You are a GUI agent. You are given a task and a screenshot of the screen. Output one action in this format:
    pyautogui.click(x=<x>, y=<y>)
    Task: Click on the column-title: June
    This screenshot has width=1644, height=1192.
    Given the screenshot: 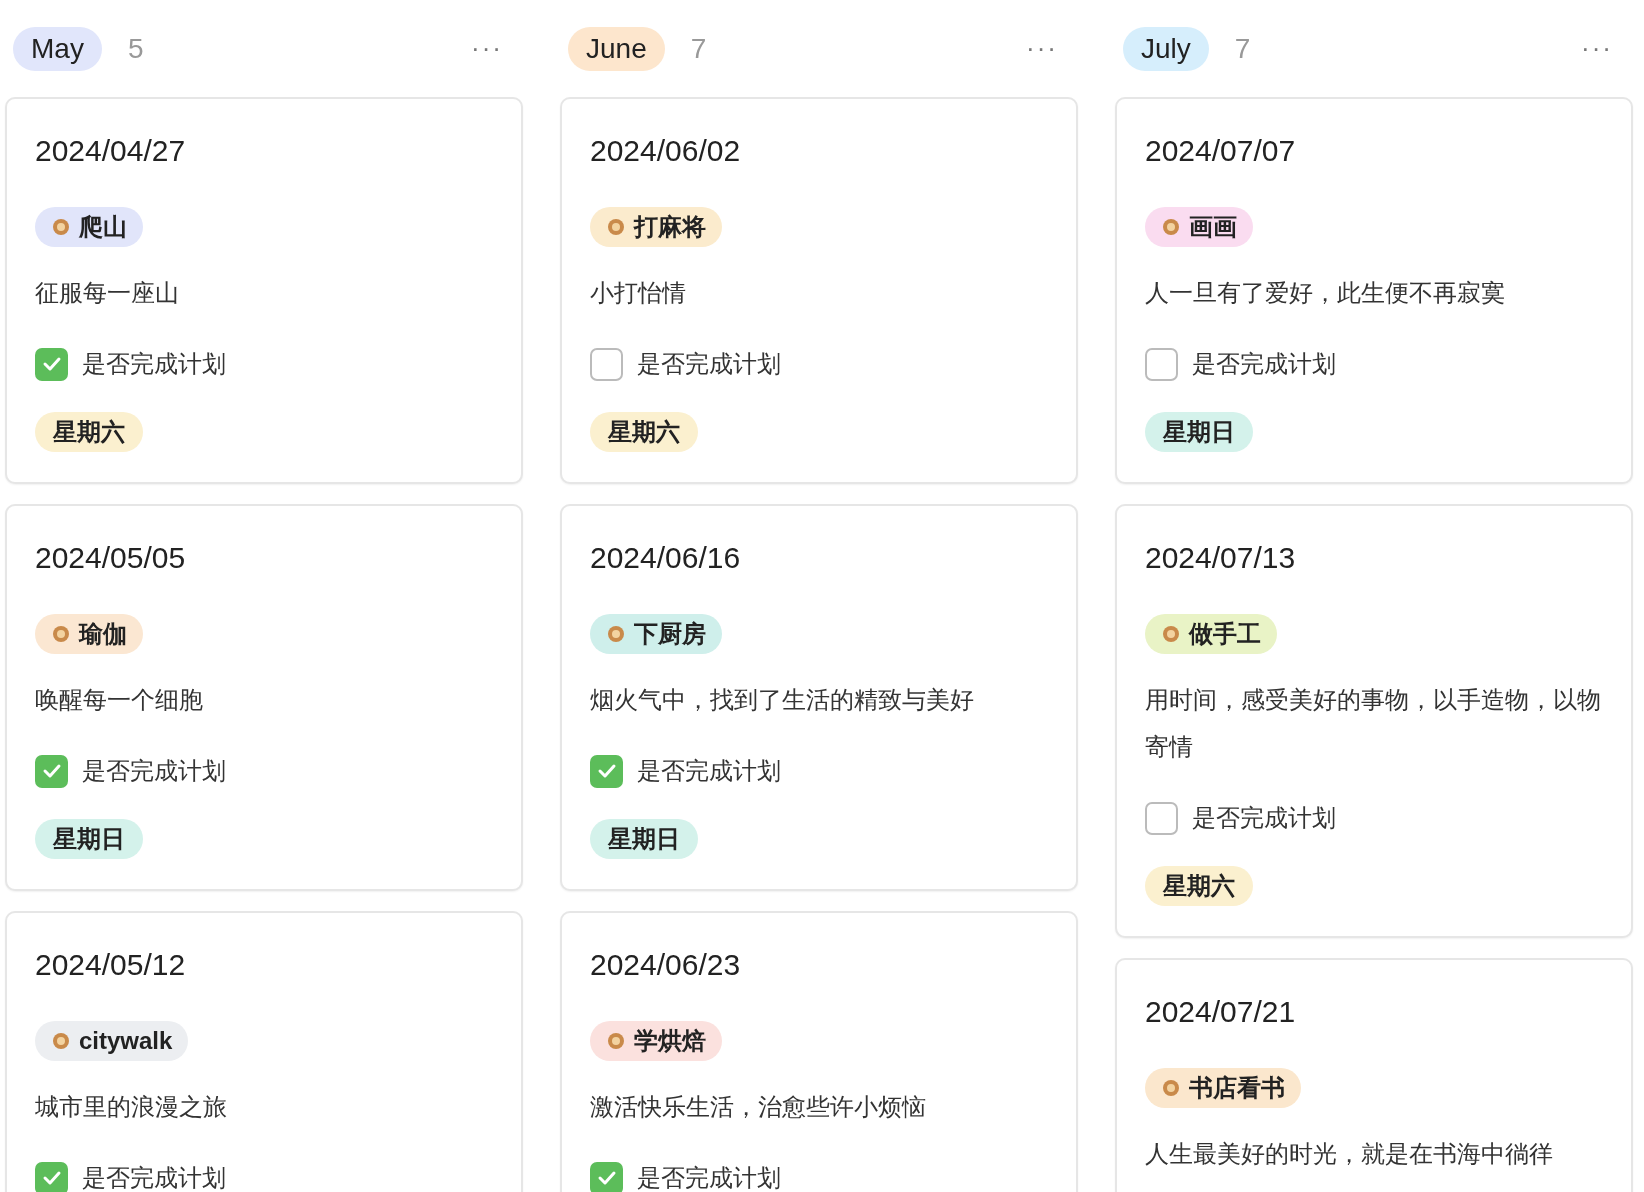 What is the action you would take?
    pyautogui.click(x=616, y=48)
    